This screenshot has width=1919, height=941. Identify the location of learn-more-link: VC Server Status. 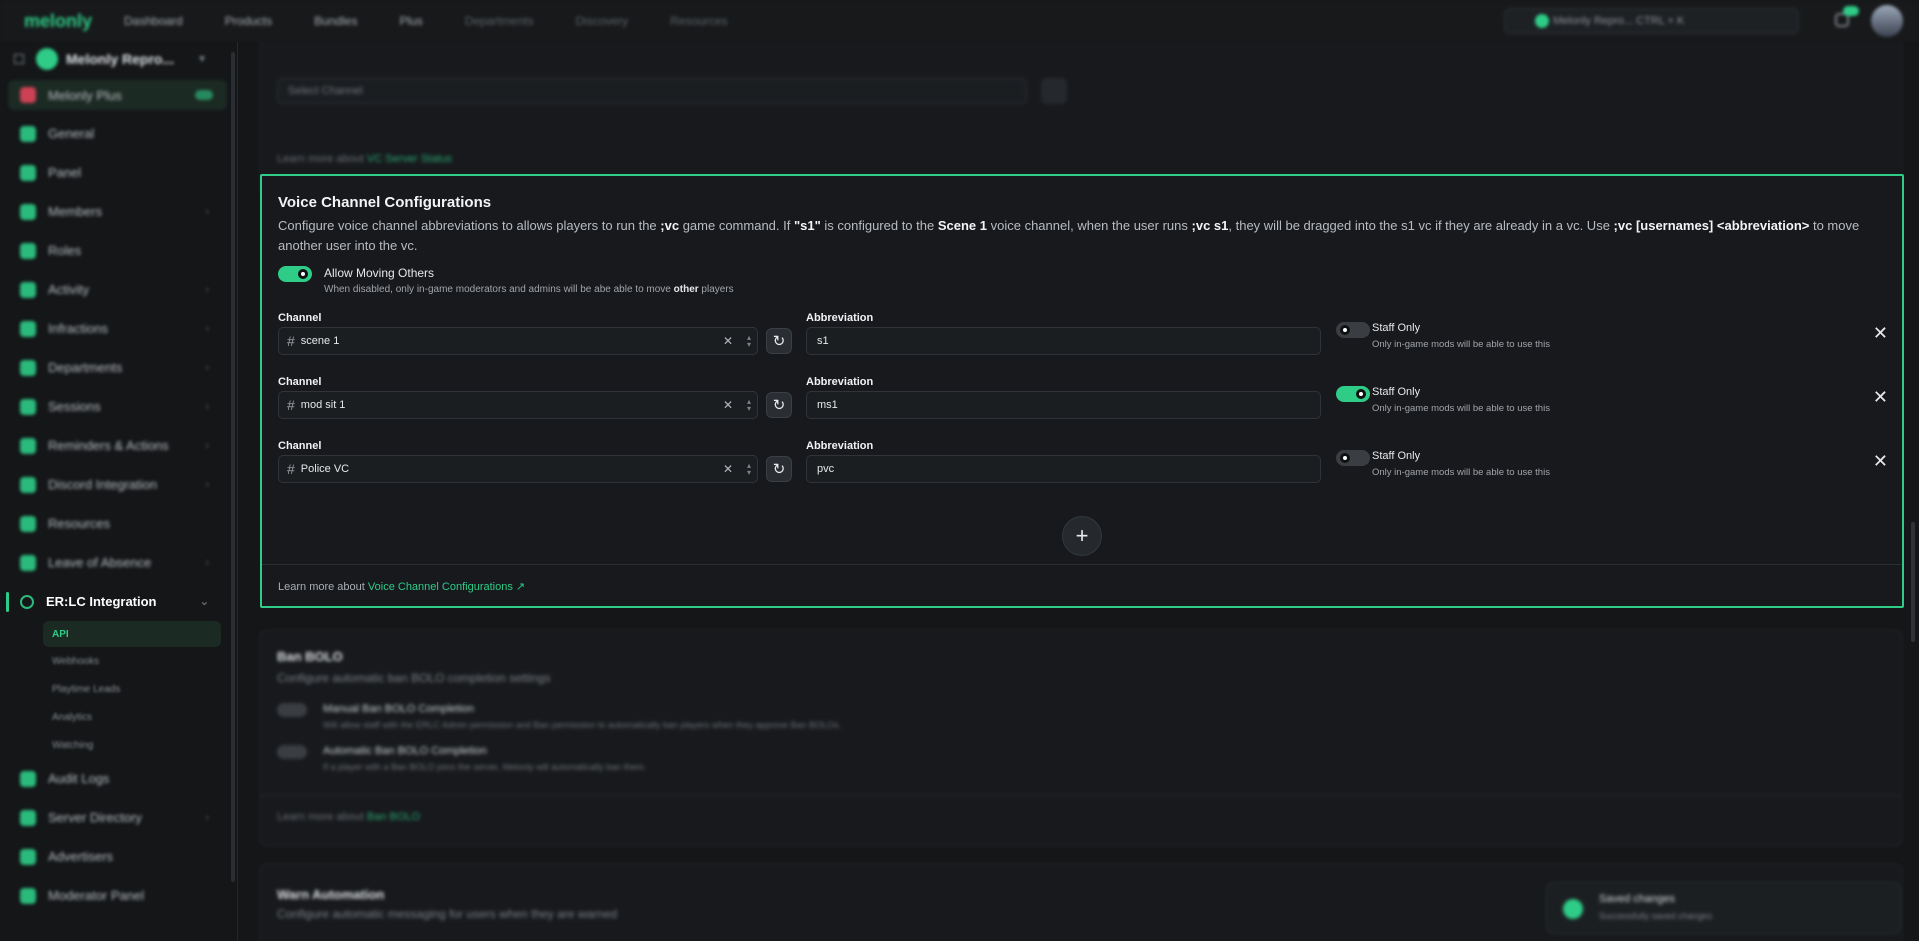
(409, 159).